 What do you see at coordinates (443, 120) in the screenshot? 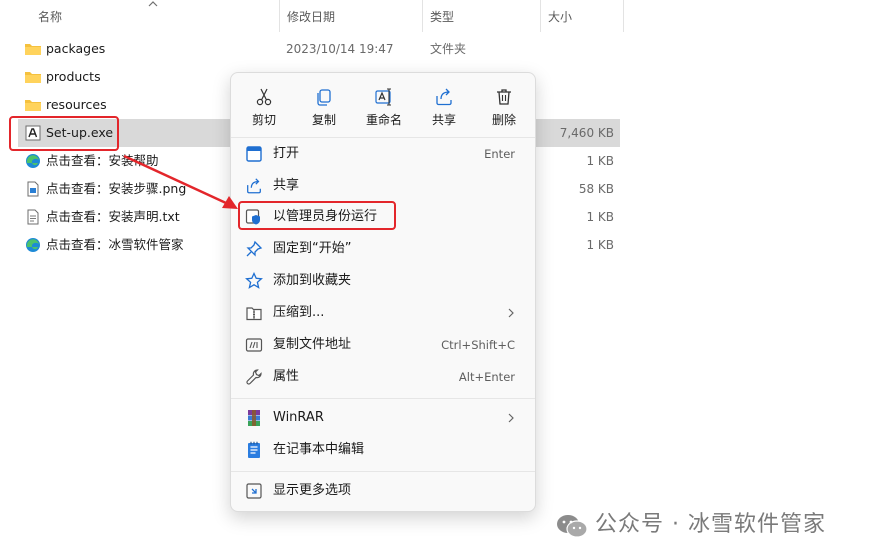
I see `share-quick-label: 共享` at bounding box center [443, 120].